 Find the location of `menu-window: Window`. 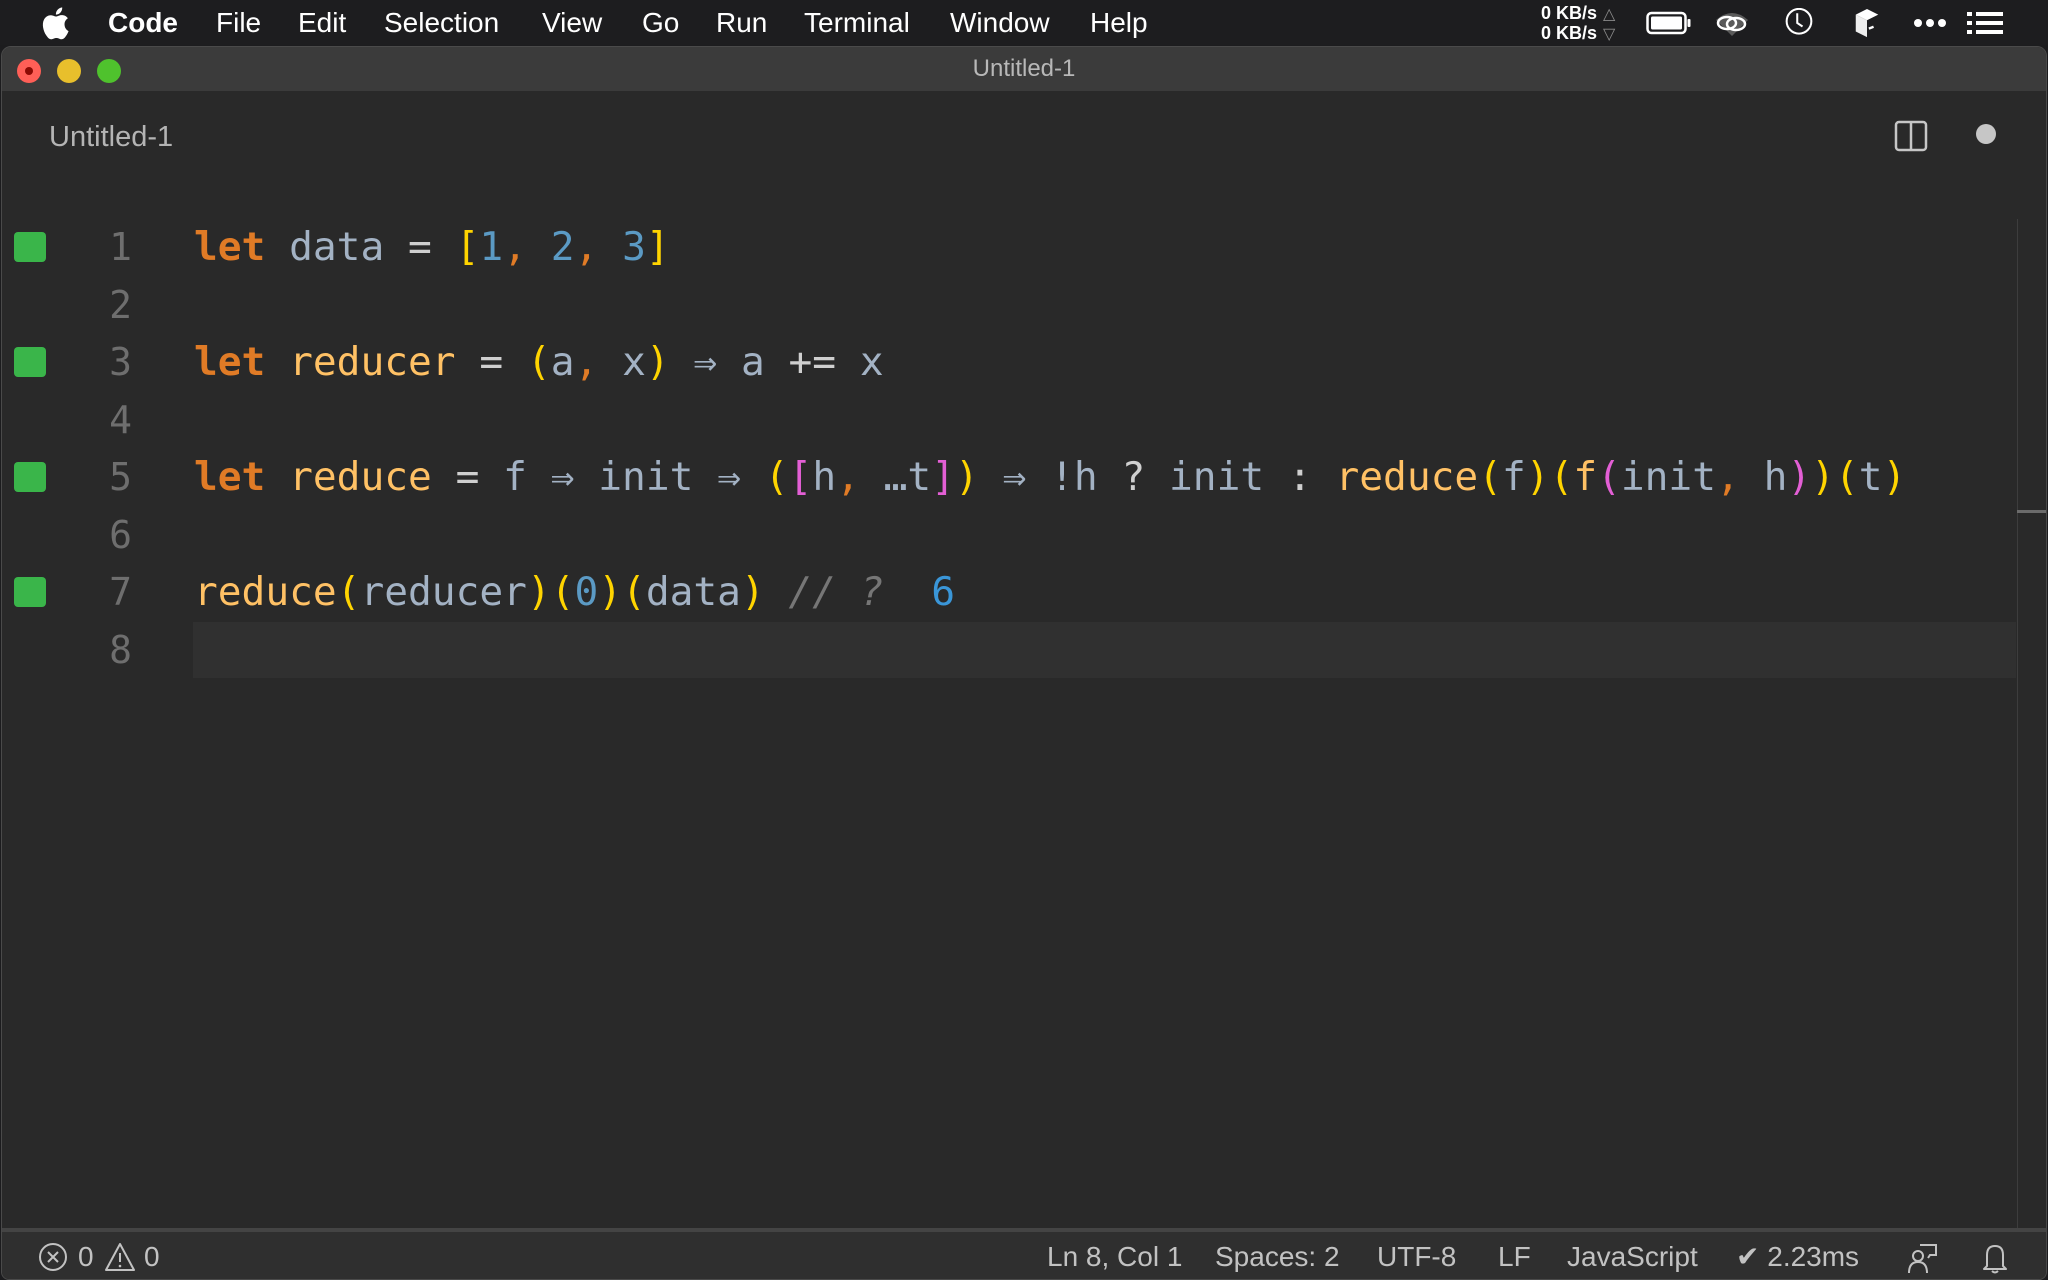

menu-window: Window is located at coordinates (1000, 23).